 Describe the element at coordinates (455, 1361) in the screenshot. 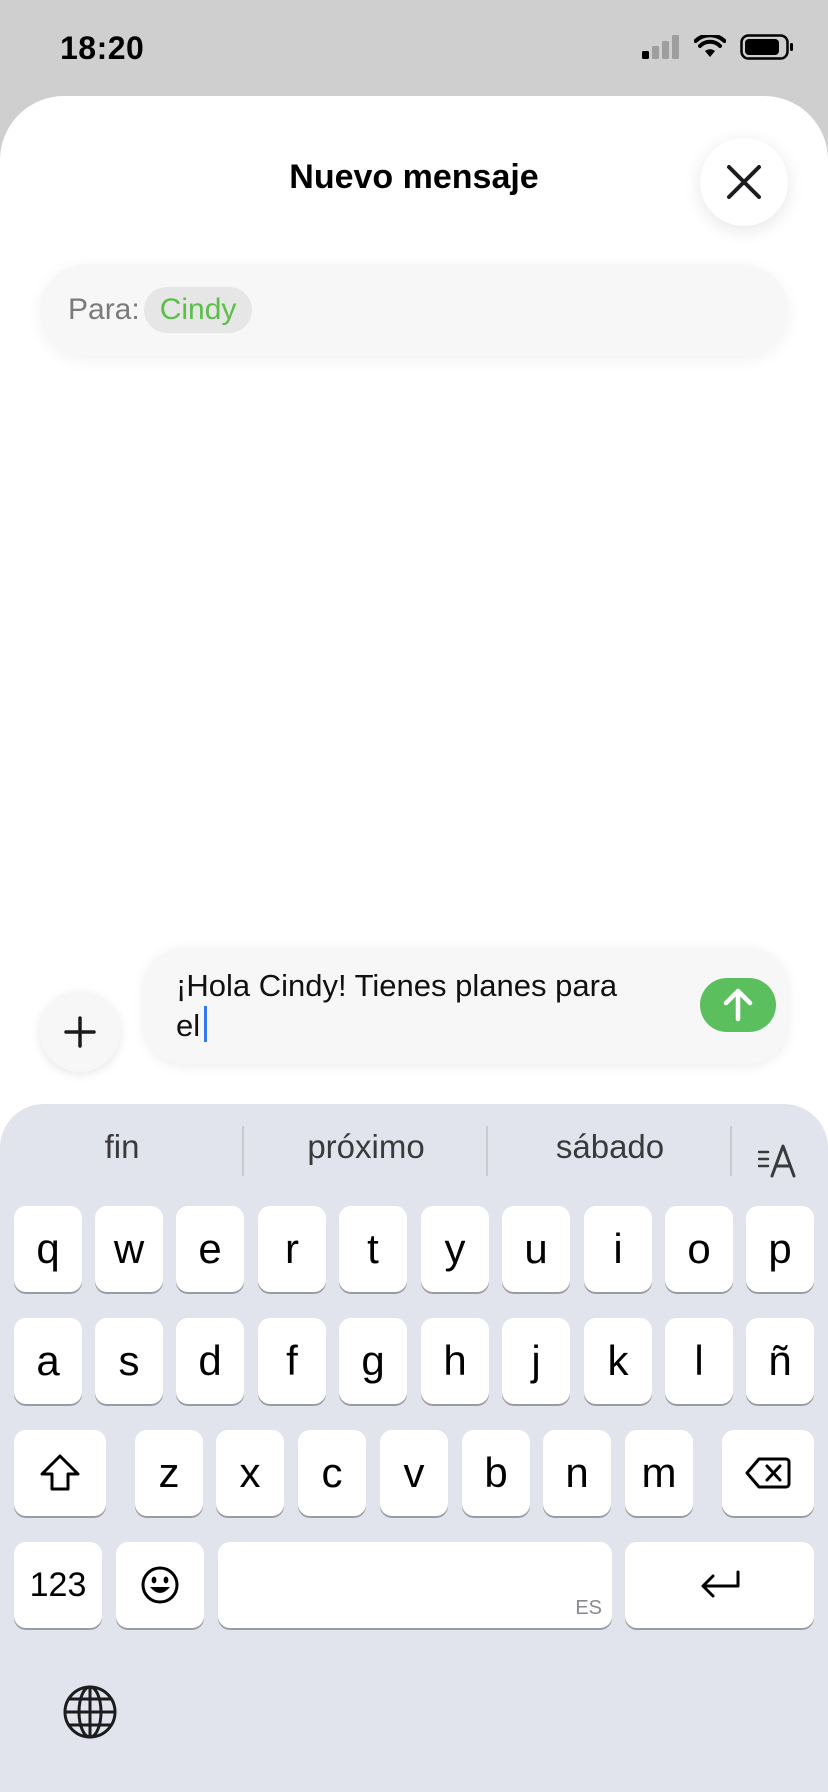

I see `key-h: h` at that location.